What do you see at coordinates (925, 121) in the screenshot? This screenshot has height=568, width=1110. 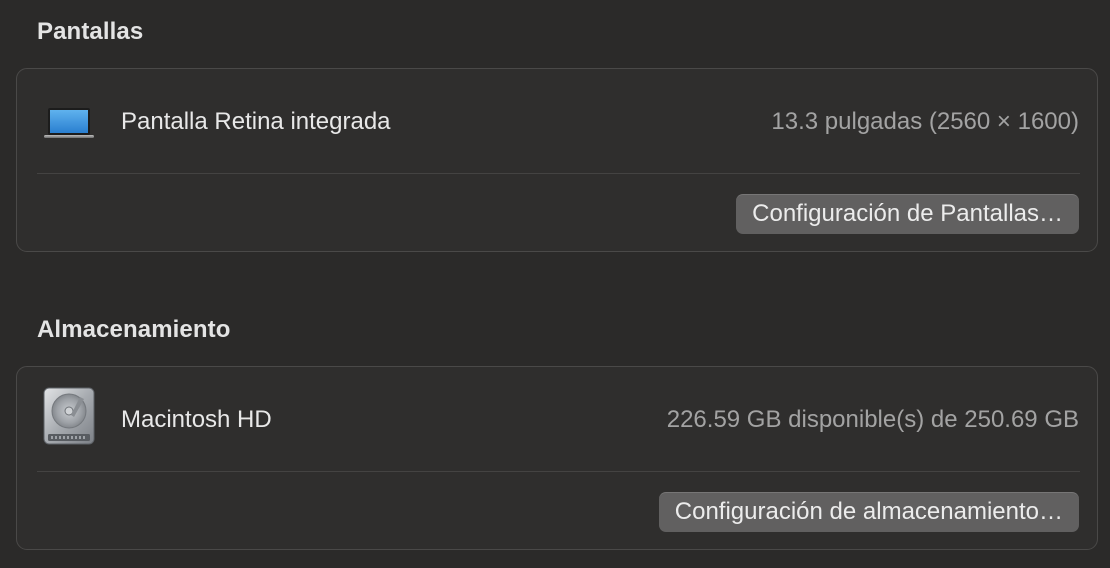 I see `display-detail: 13.3 pulgadas (2560 × 1600)` at bounding box center [925, 121].